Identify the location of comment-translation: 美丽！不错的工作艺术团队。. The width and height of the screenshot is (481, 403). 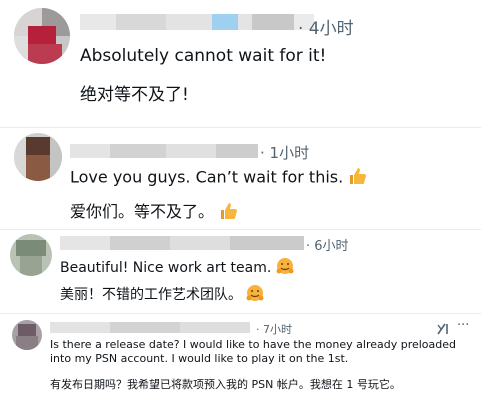
(151, 295).